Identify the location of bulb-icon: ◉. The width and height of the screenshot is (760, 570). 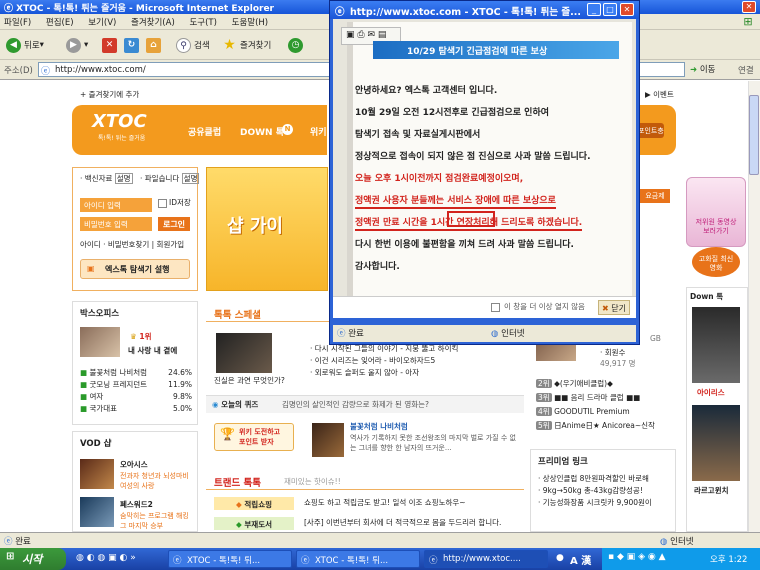
(215, 404).